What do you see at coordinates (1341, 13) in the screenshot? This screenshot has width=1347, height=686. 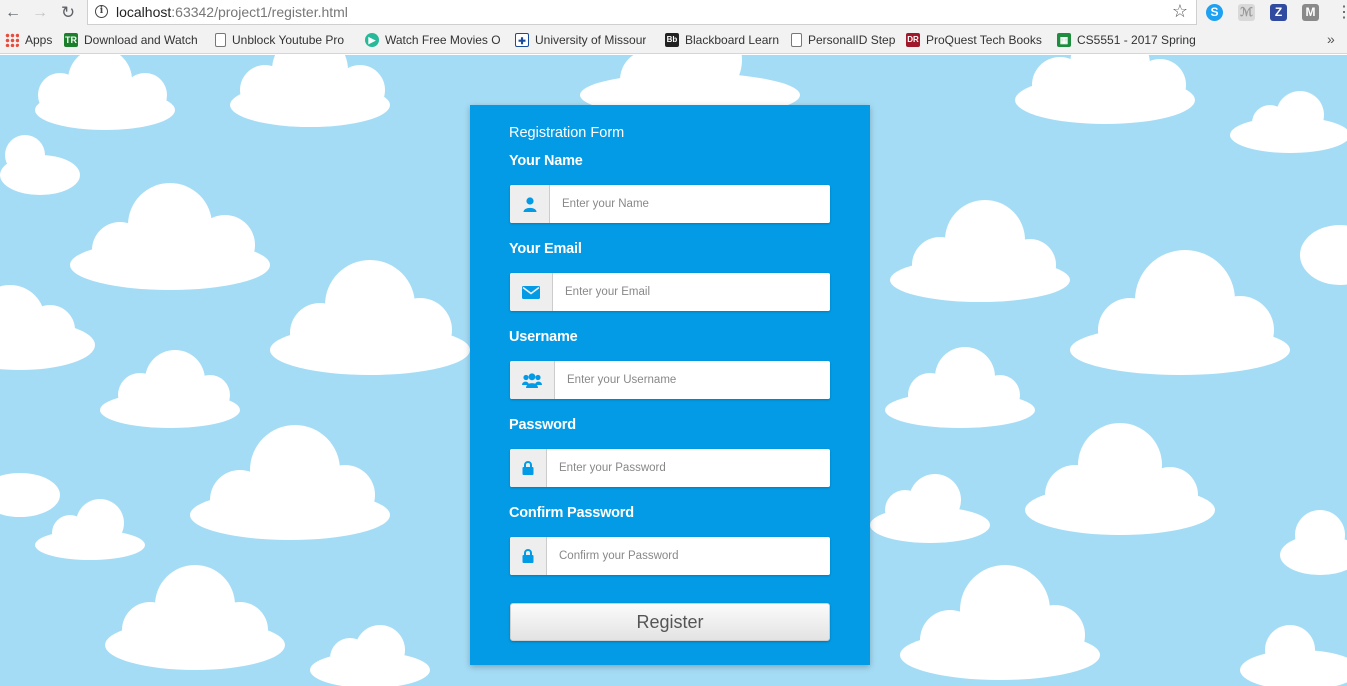 I see `browser-menu-icon: ⋮` at bounding box center [1341, 13].